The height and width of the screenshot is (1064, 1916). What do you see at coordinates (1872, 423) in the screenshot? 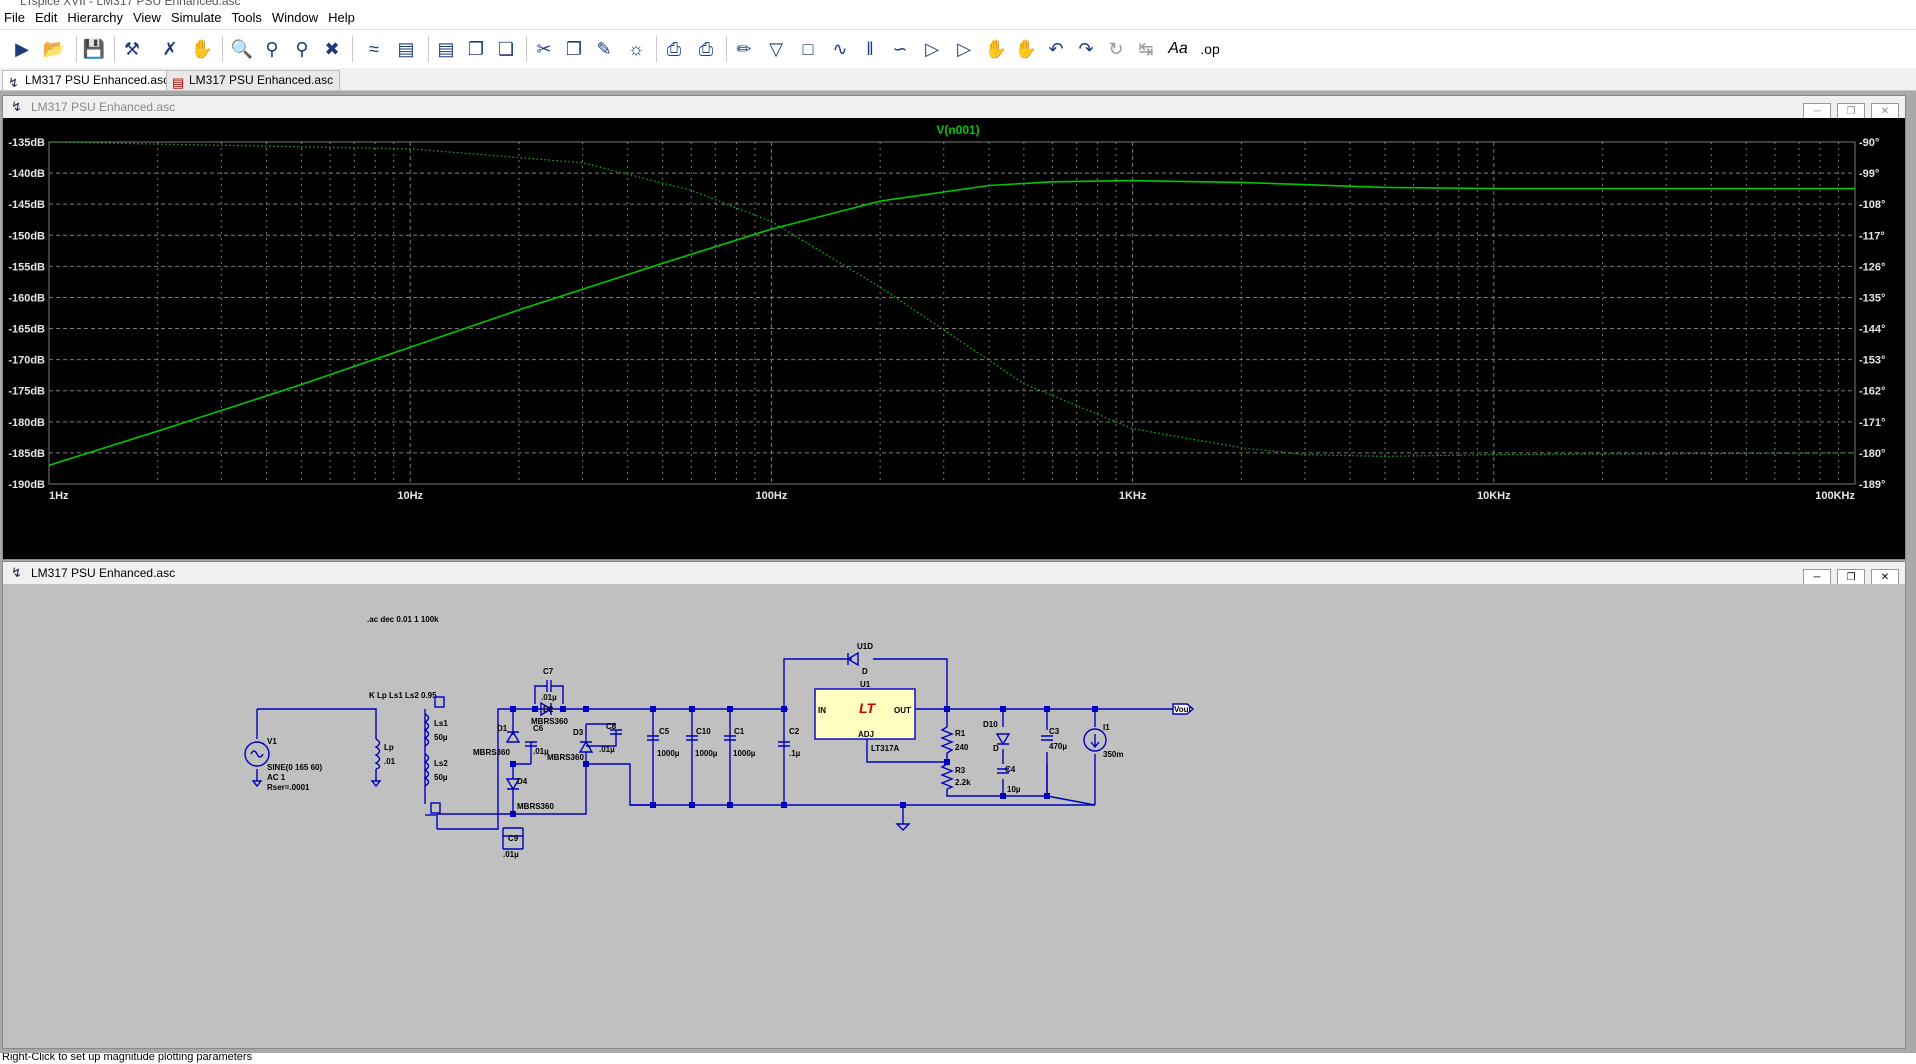
I see `y-right-tick-label: -171°` at bounding box center [1872, 423].